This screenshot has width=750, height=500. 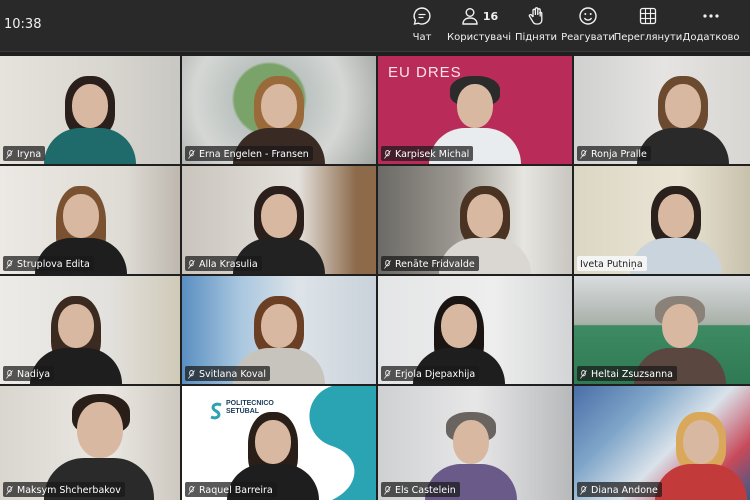 I want to click on people-button: 16 Користувачі, so click(x=479, y=26).